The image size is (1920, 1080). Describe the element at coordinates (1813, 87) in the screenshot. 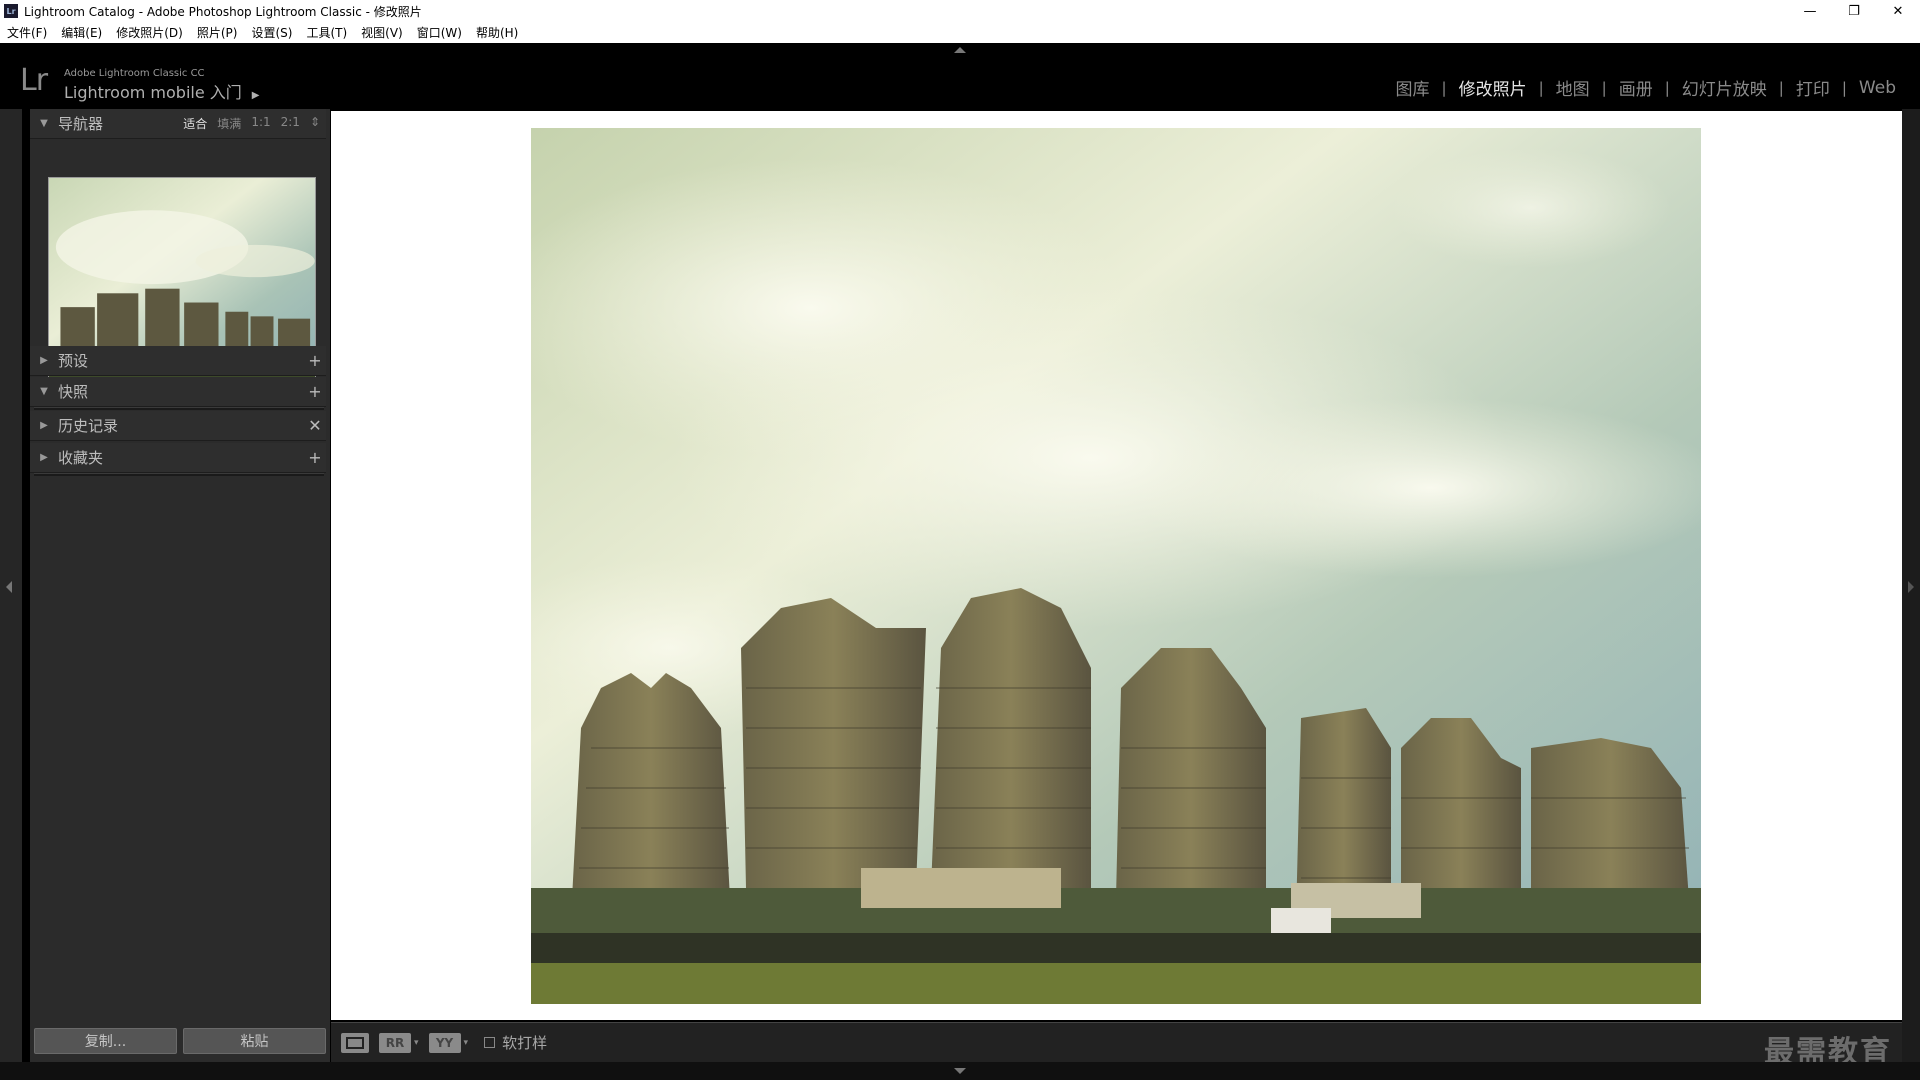

I see `module-print: 打印` at that location.